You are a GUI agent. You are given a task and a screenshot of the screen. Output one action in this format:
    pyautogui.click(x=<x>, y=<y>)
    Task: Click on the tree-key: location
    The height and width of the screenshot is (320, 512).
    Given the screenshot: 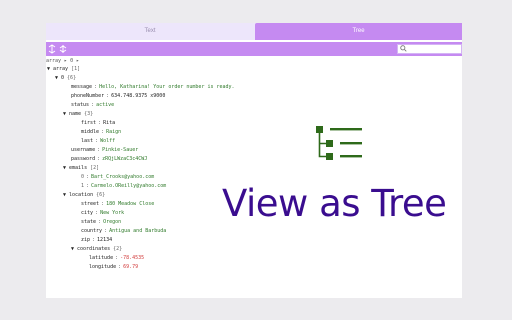 What is the action you would take?
    pyautogui.click(x=81, y=195)
    